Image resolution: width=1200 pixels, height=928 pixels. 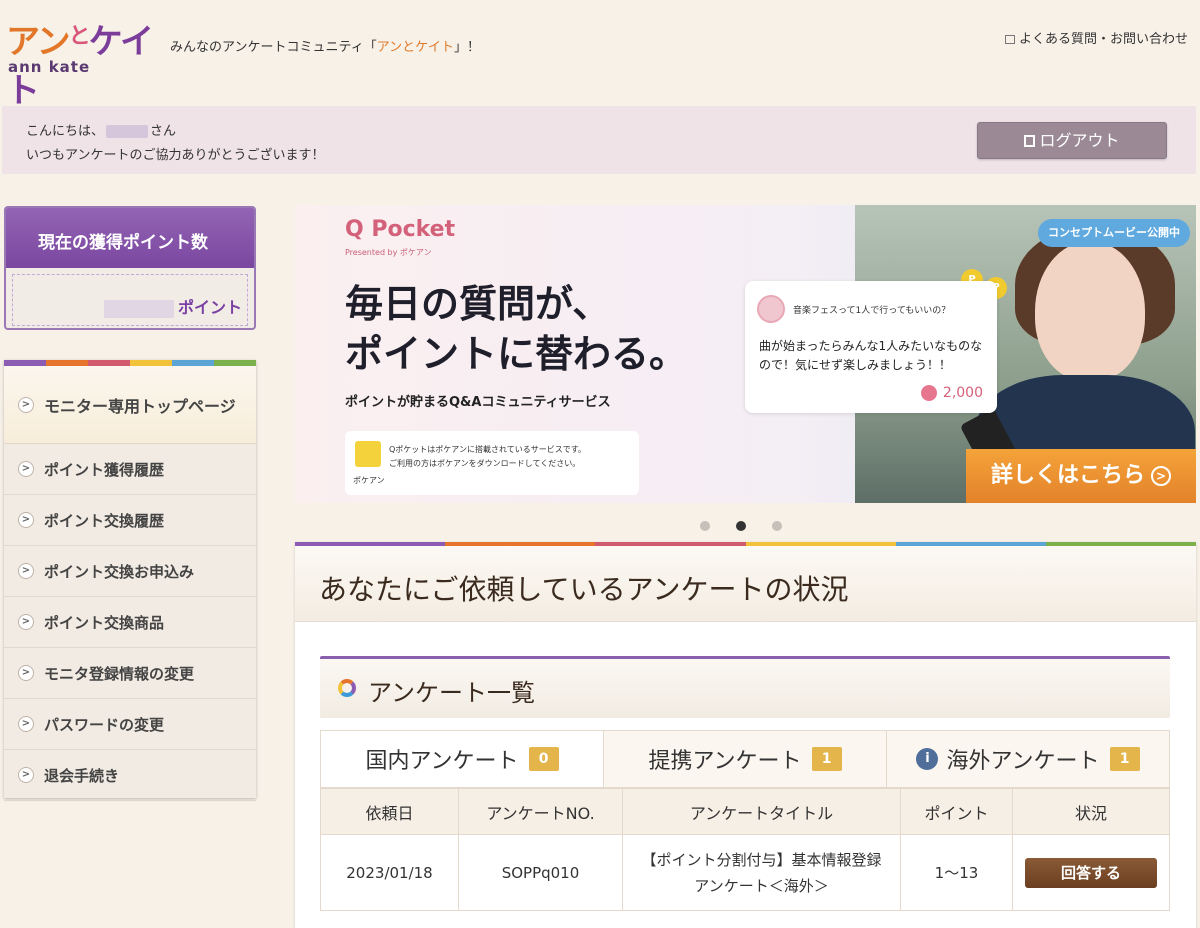 I want to click on column-header-points: ポイント, so click(x=956, y=811).